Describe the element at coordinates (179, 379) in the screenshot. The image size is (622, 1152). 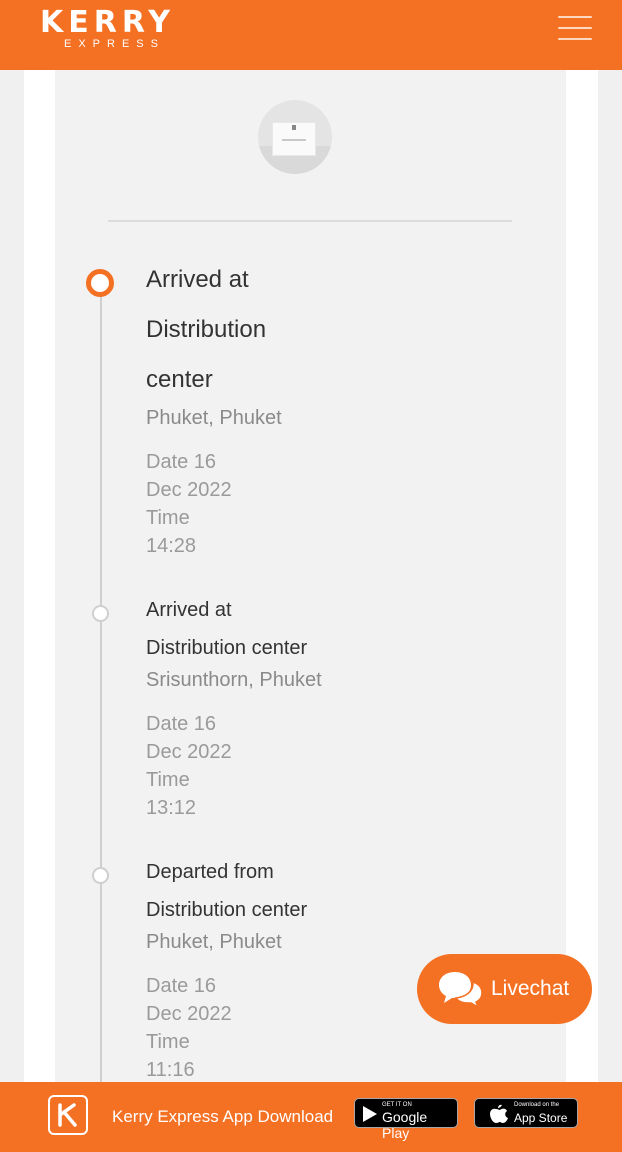
I see `event-title: center` at that location.